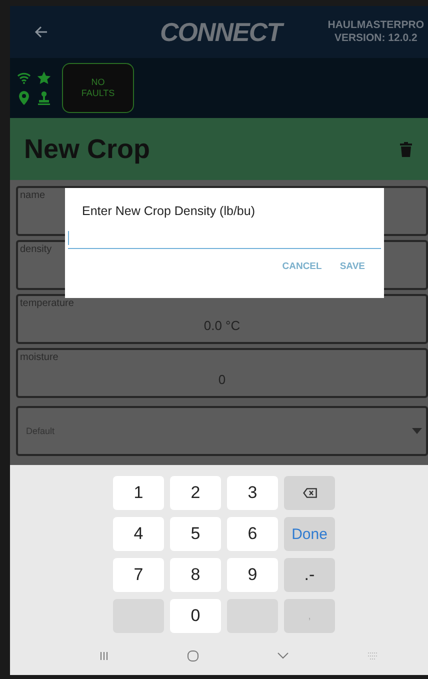 The image size is (428, 679). I want to click on backspace-key, so click(309, 493).